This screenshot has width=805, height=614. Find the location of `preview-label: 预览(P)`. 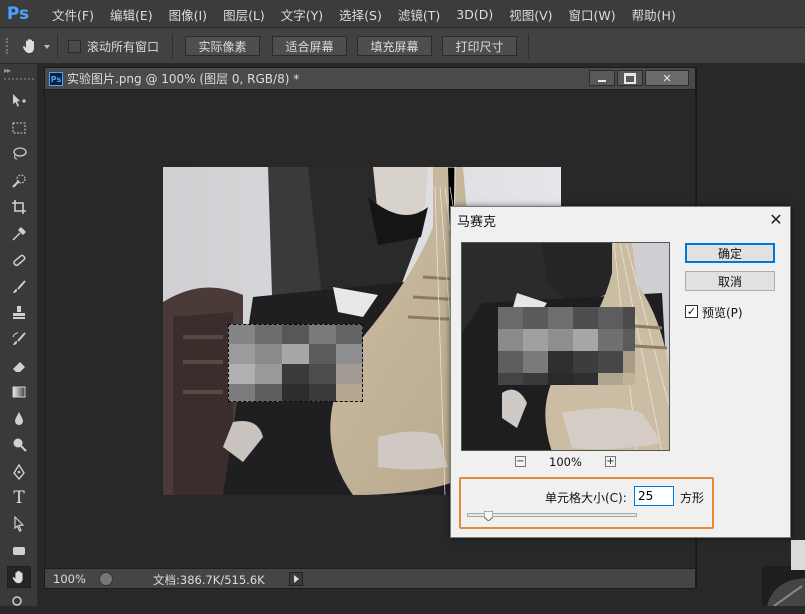

preview-label: 预览(P) is located at coordinates (722, 313).